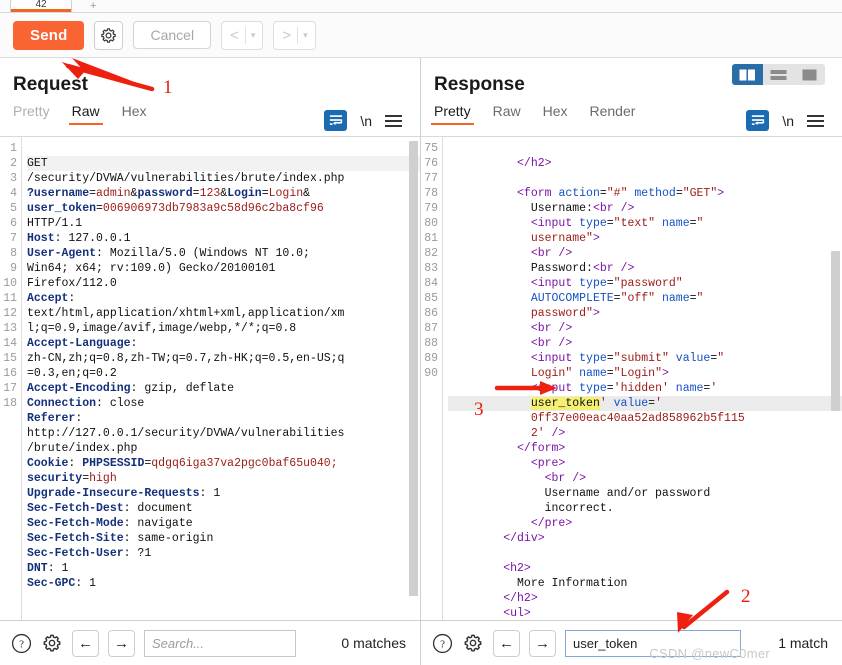 Image resolution: width=842 pixels, height=665 pixels. I want to click on bottom-search-bars: ? ← → 0 matches ? ← →, so click(421, 642).